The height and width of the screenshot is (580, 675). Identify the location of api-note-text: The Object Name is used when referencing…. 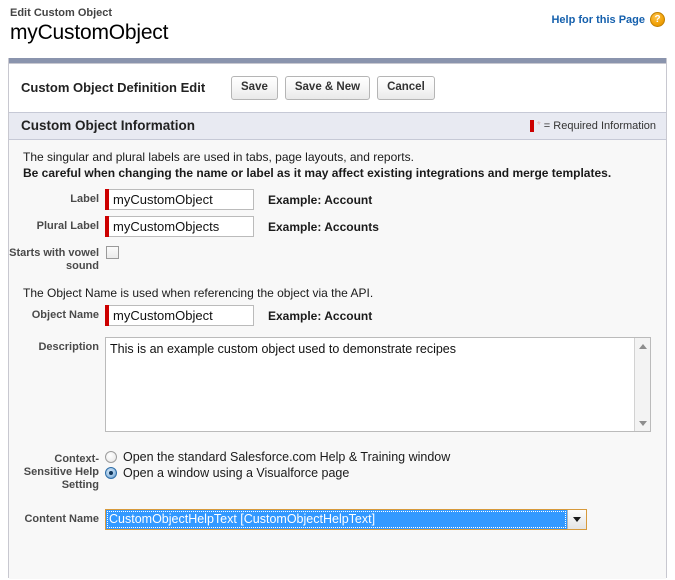
(198, 293).